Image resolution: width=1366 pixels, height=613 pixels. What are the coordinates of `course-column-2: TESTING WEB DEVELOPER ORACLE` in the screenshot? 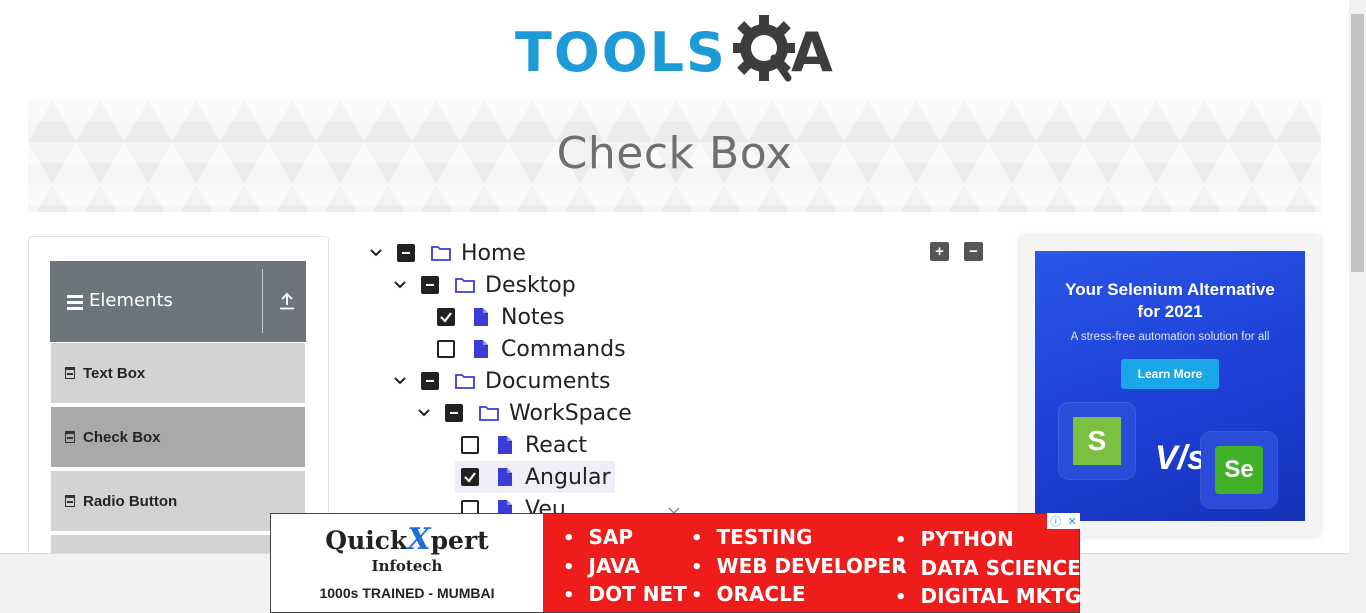 It's located at (799, 567).